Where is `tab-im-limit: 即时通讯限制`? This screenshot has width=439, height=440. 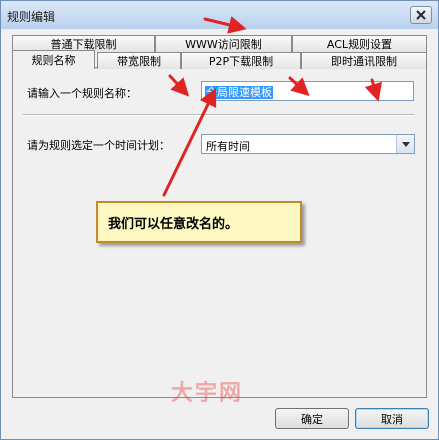 tab-im-limit: 即时通讯限制 is located at coordinates (364, 60).